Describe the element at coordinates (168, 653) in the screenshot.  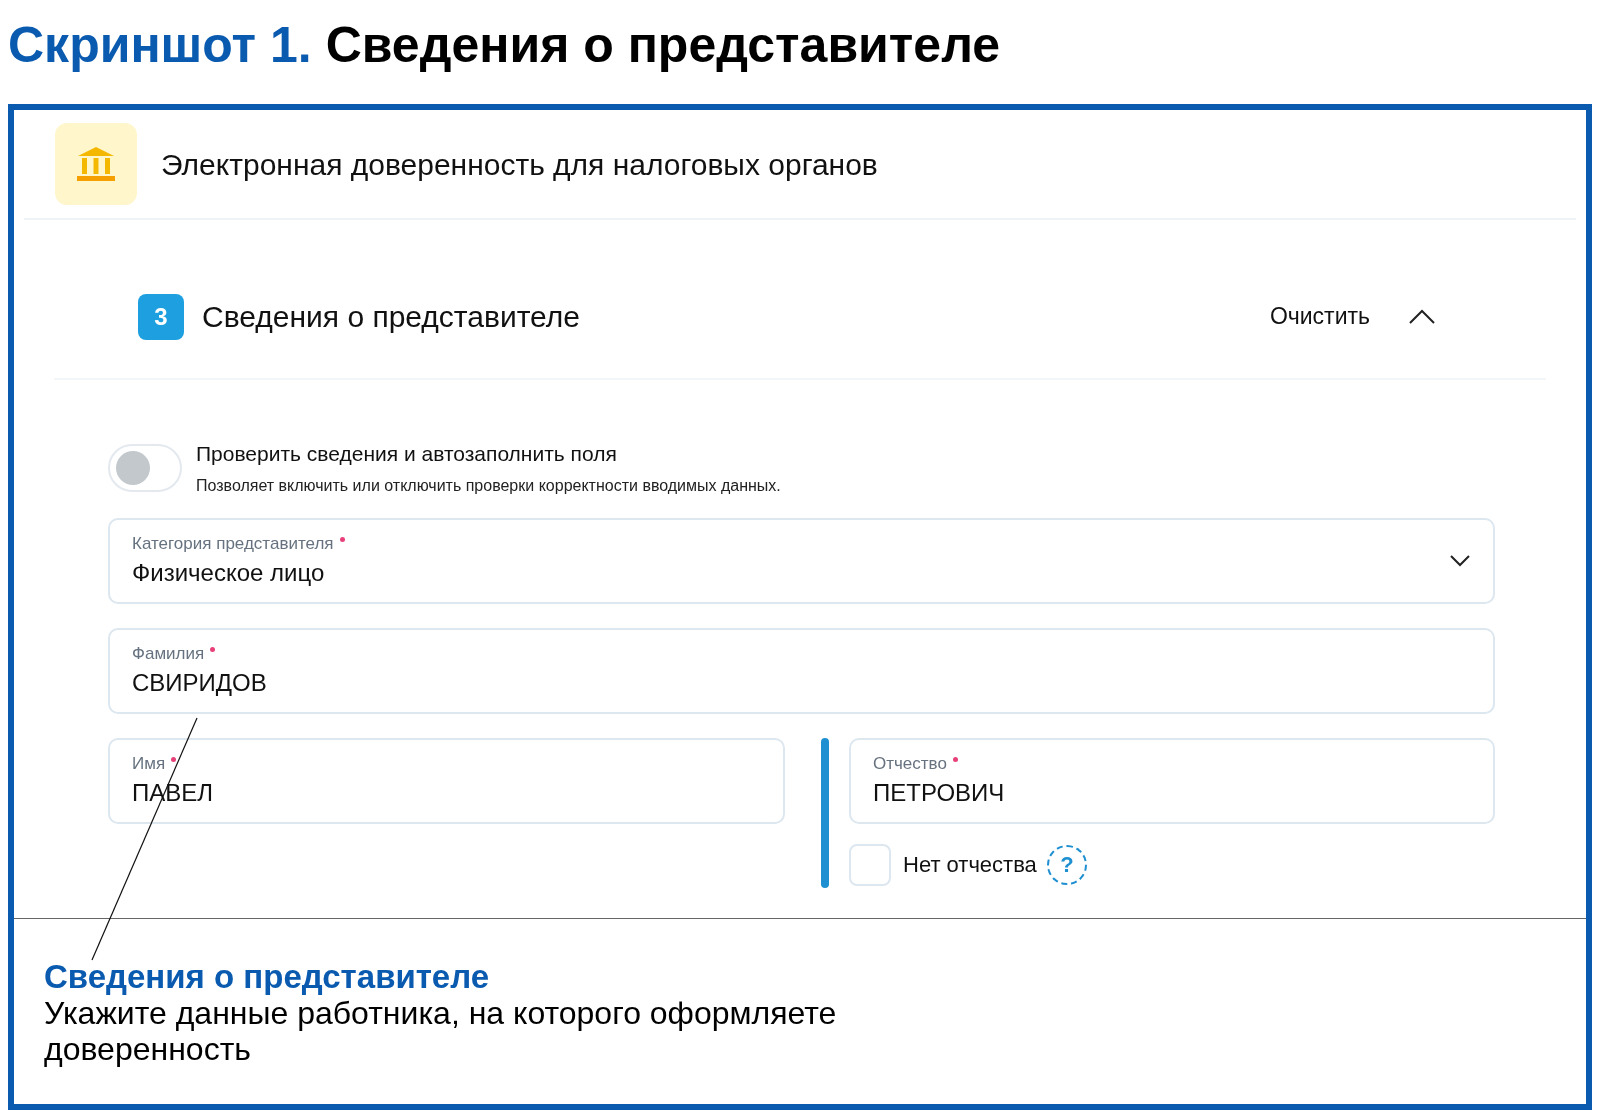
I see `field-label: Фамилия` at that location.